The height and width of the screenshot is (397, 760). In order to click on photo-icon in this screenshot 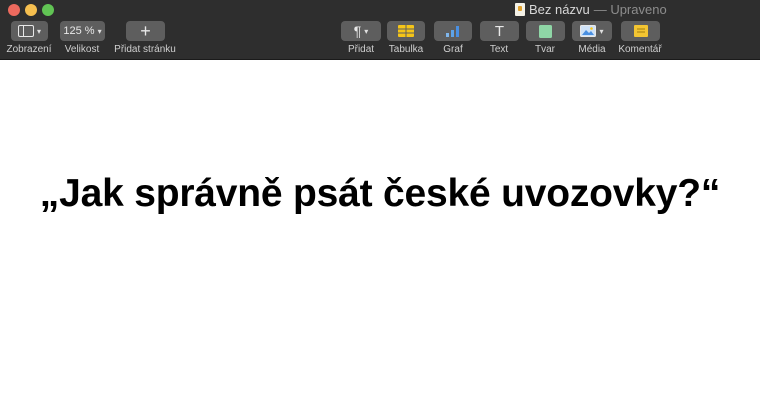, I will do `click(588, 31)`.